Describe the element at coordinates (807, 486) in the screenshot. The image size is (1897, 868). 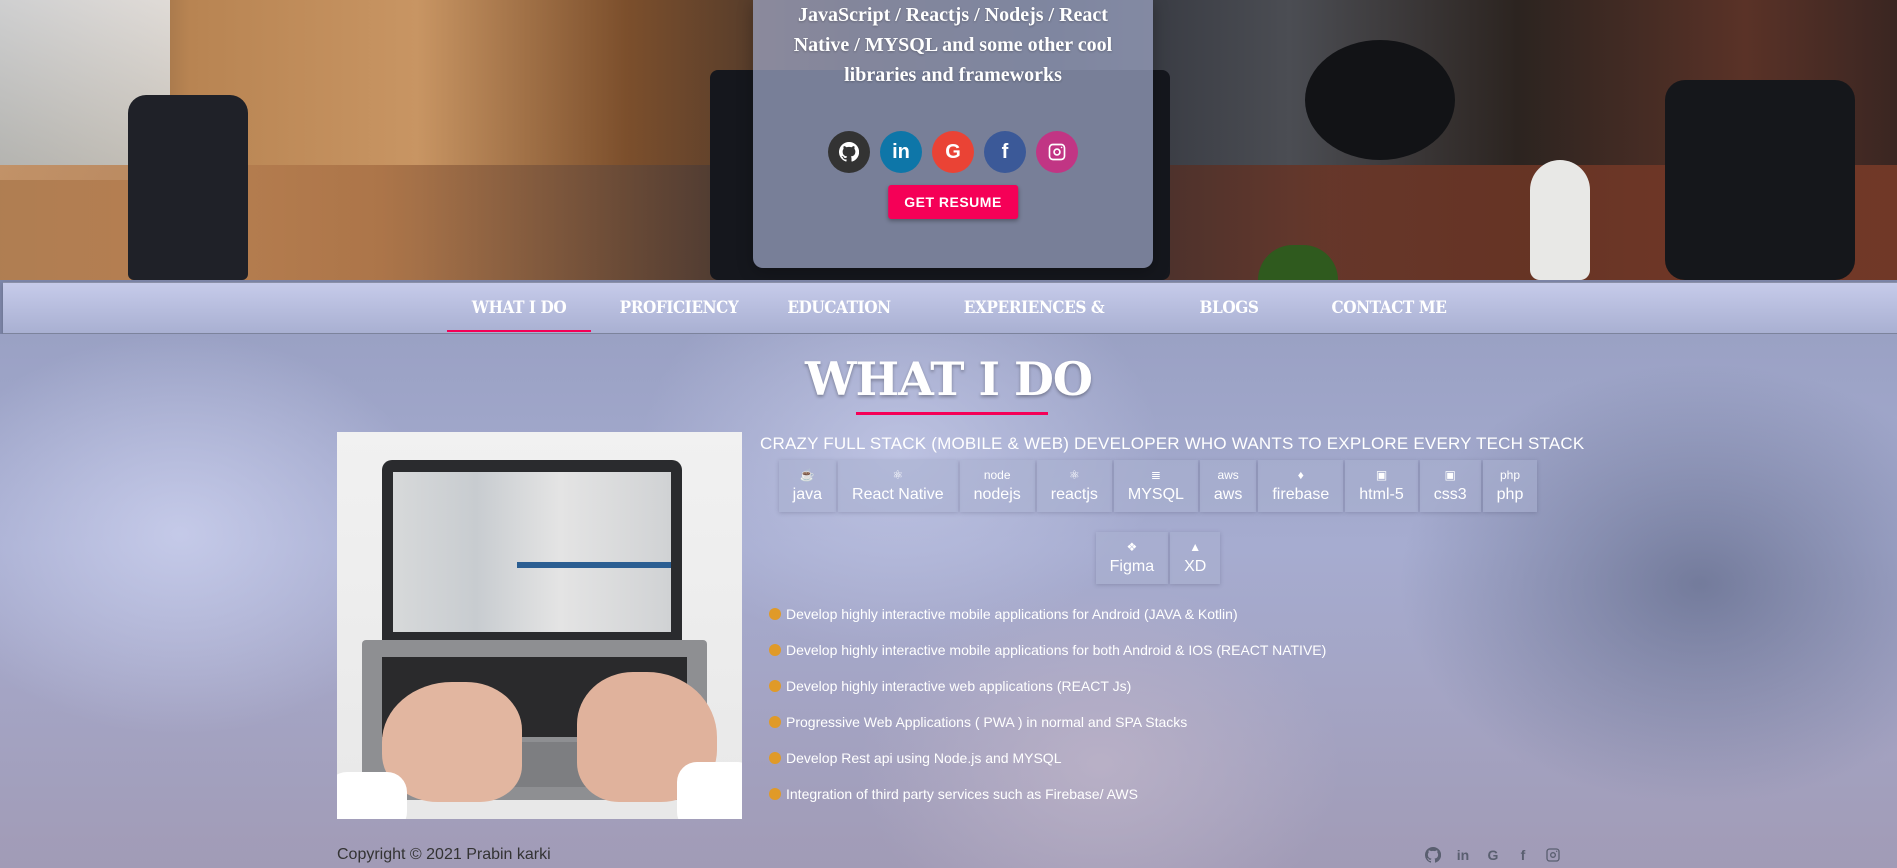
I see `skill-chip: ☕ java` at that location.